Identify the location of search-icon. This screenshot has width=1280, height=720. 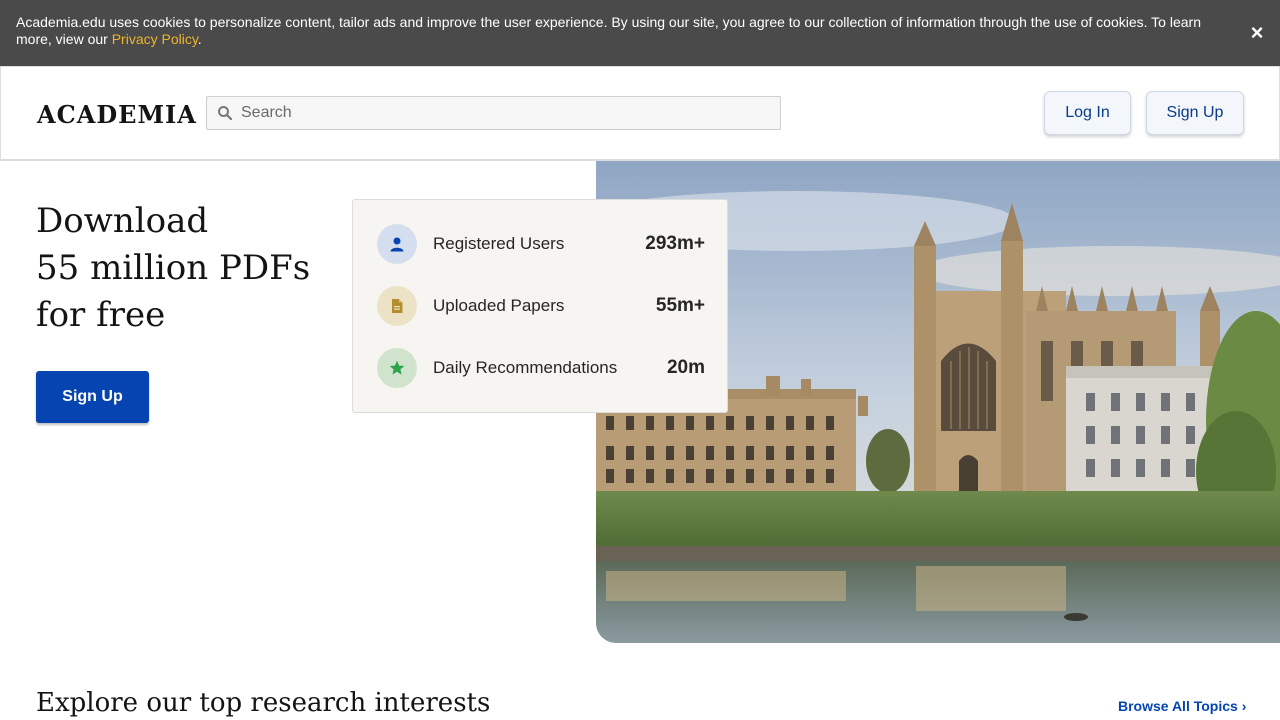
(225, 113).